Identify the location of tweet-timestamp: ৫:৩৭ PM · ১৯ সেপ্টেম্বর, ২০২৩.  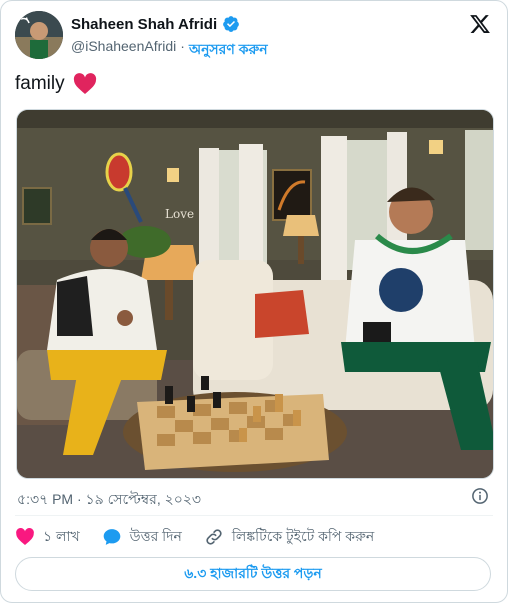
(109, 500).